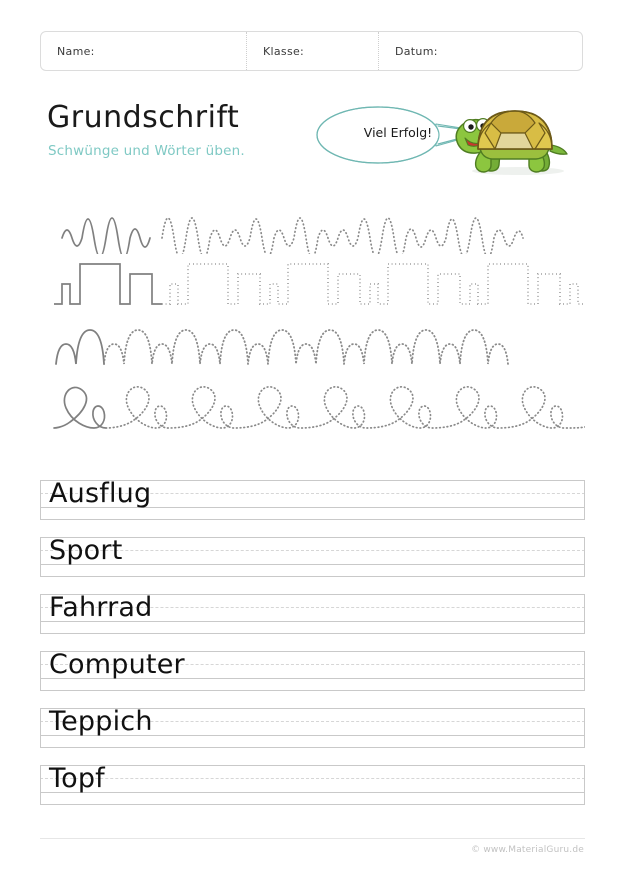 This screenshot has width=620, height=876. Describe the element at coordinates (312, 670) in the screenshot. I see `word-band: Computer` at that location.